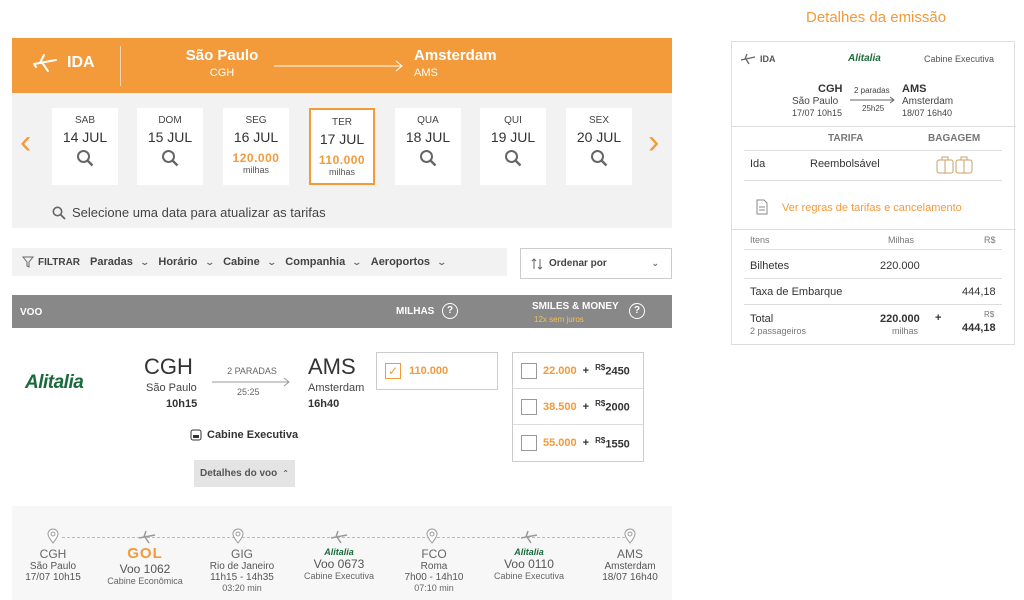 This screenshot has height=600, width=1024. Describe the element at coordinates (655, 263) in the screenshot. I see `chevron-down-icon: ⌄` at that location.